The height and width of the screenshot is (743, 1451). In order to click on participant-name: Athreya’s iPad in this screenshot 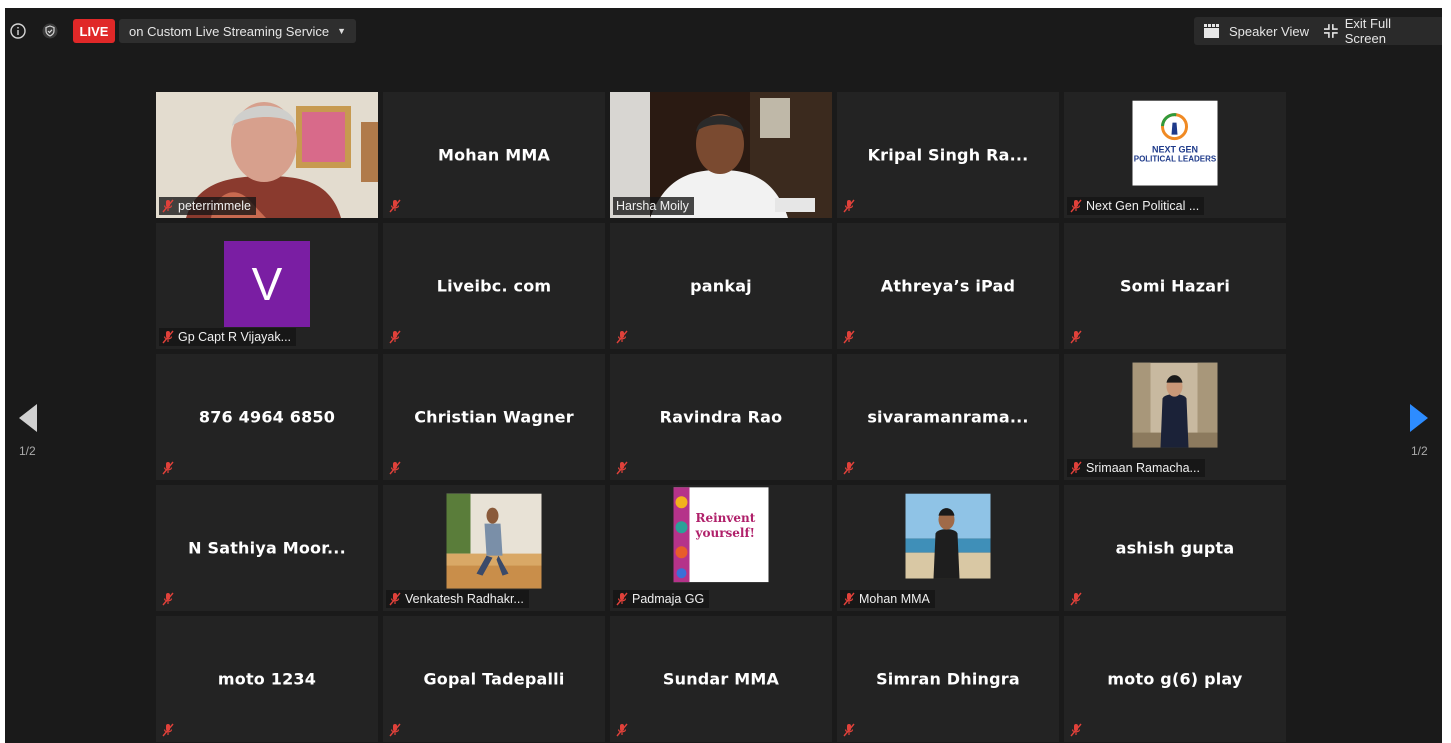, I will do `click(948, 286)`.